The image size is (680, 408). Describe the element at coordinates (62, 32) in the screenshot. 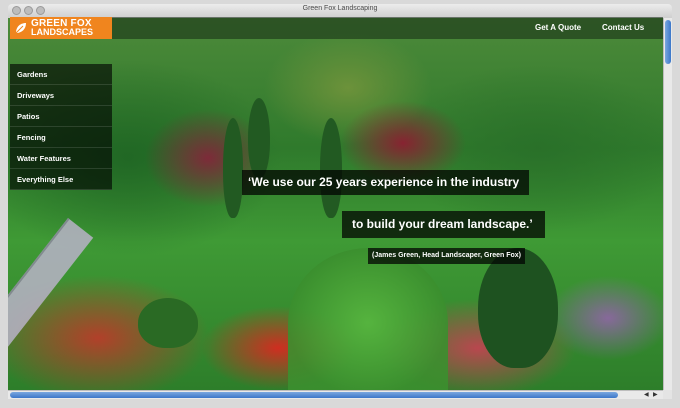

I see `logo-line2: LANDSCAPES` at that location.